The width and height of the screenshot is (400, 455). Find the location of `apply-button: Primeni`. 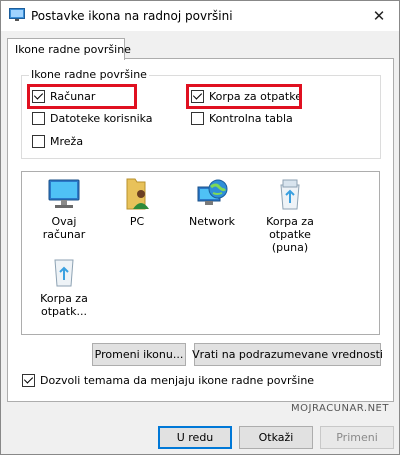

apply-button: Primeni is located at coordinates (357, 437).